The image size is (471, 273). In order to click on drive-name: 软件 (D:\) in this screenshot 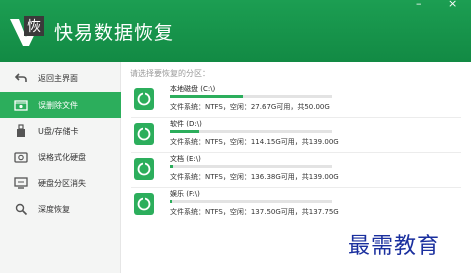, I will do `click(186, 124)`.